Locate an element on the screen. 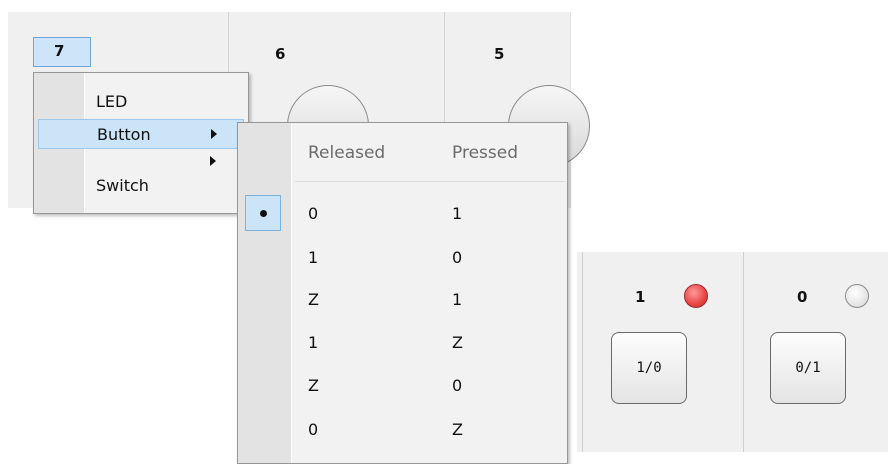 The width and height of the screenshot is (888, 464). channel-0-push-button: 0/1 is located at coordinates (808, 368).